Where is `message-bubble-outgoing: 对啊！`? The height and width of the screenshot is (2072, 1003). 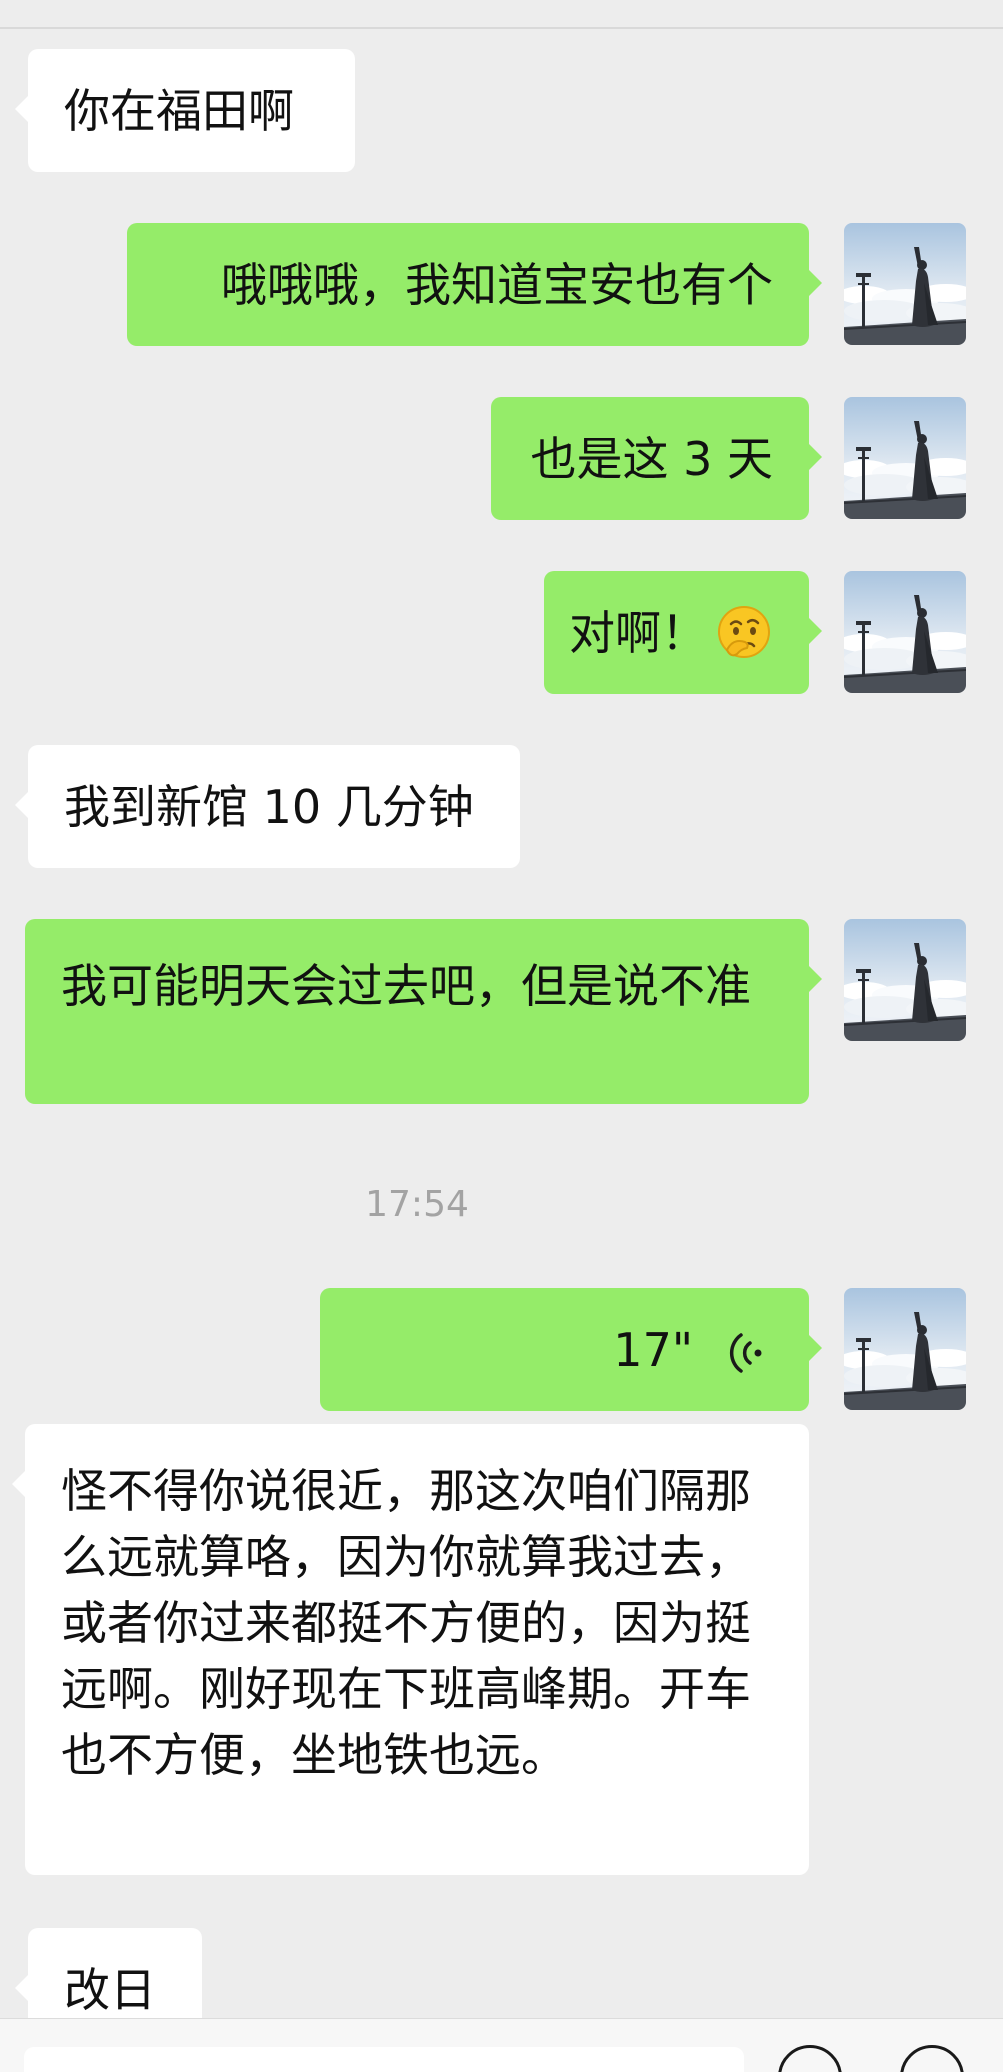 message-bubble-outgoing: 对啊！ is located at coordinates (683, 632).